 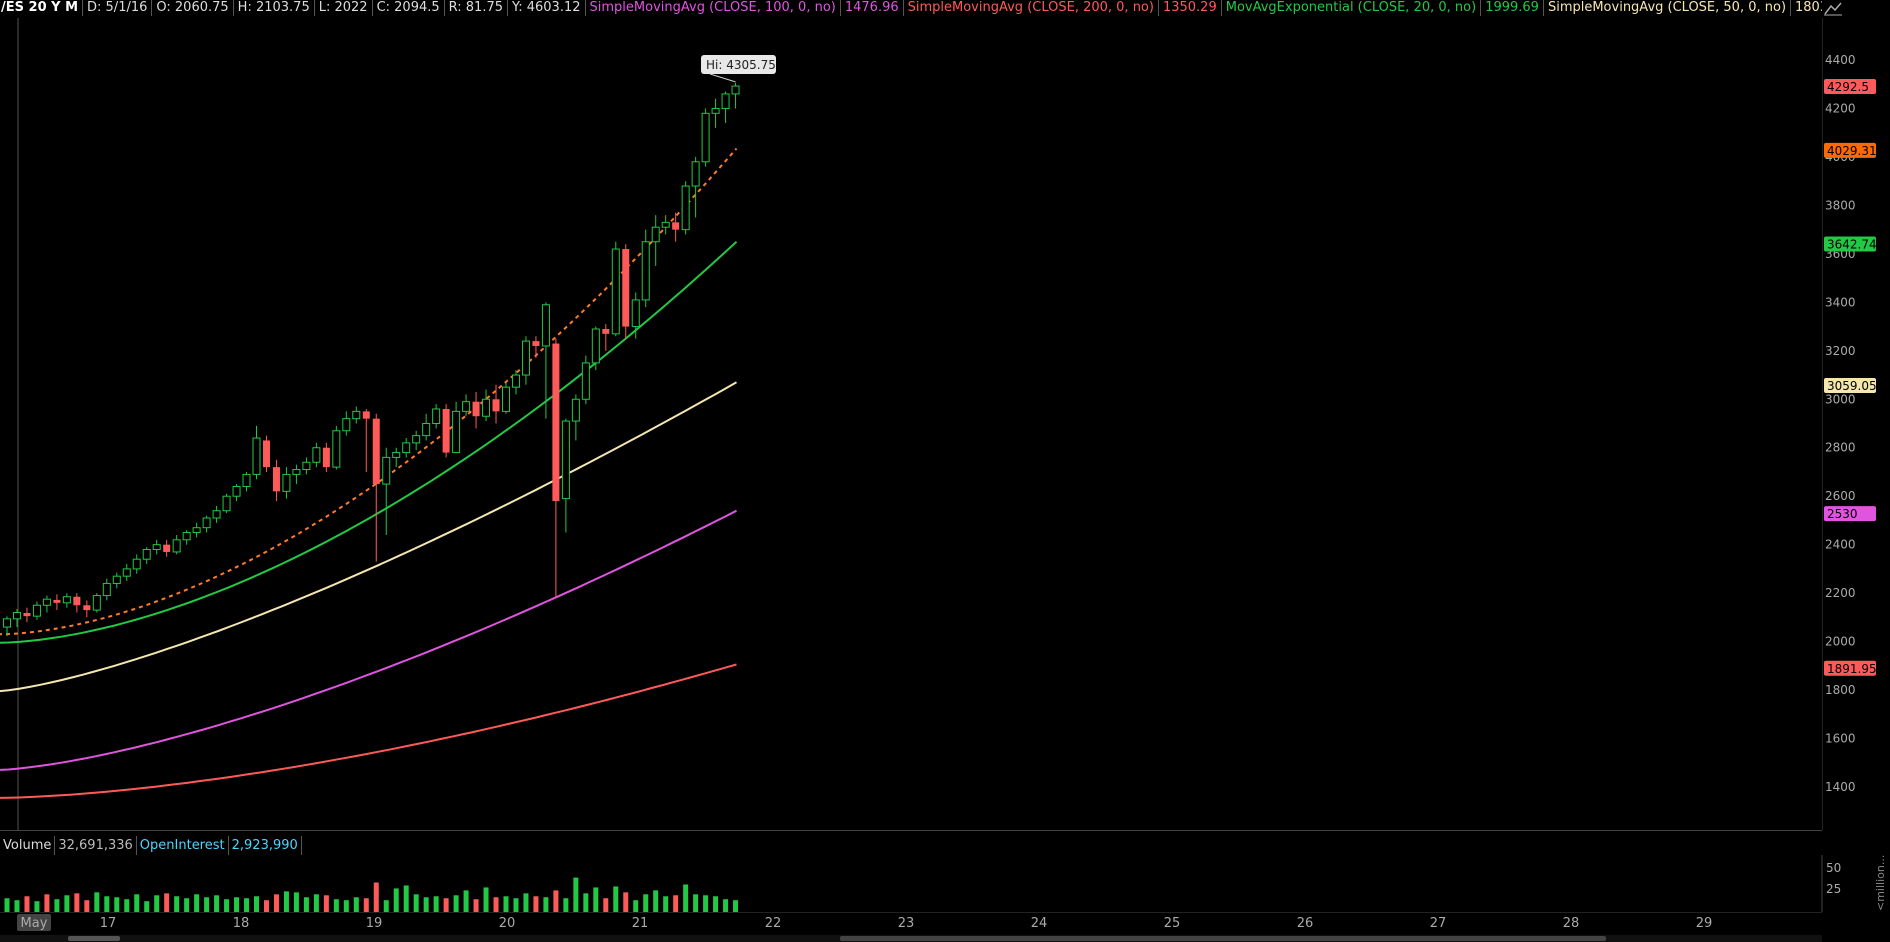 What do you see at coordinates (94, 938) in the screenshot?
I see `scrollbar-left-segment` at bounding box center [94, 938].